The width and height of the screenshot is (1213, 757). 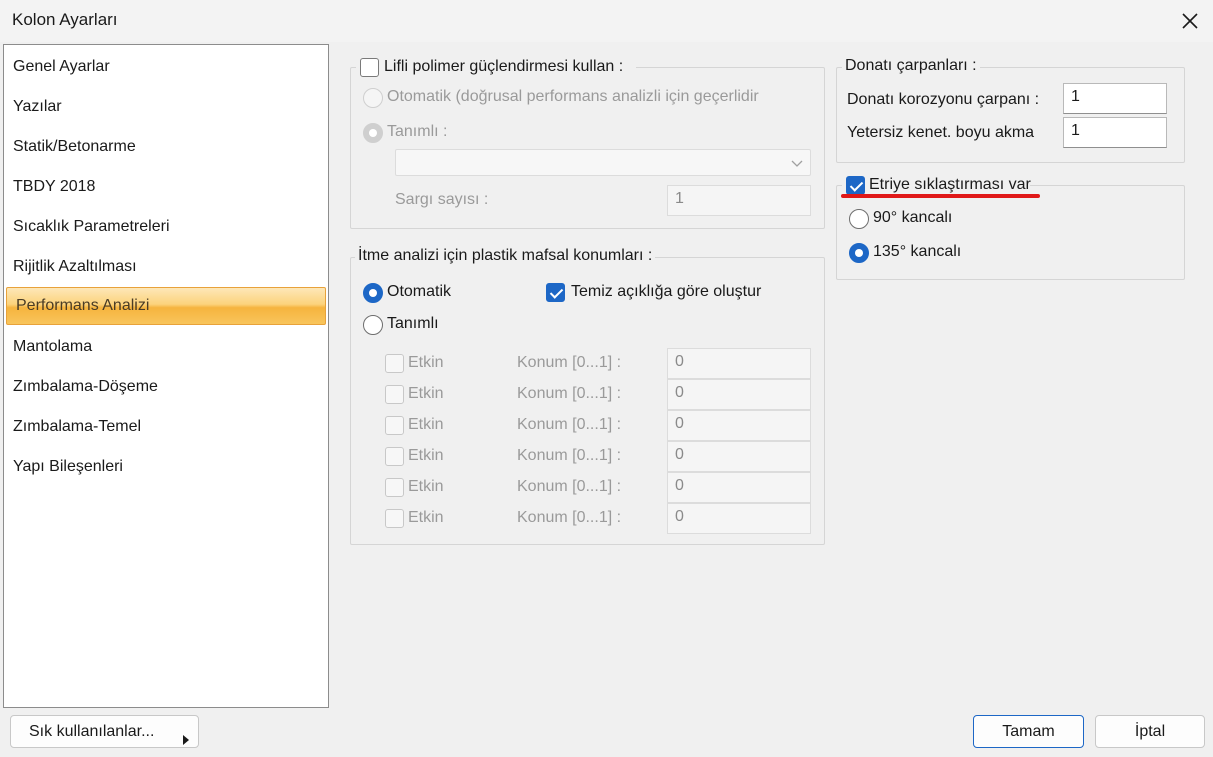 I want to click on sidebar-item-zimbalama-doseme: Zımbalama-Döşeme, so click(x=164, y=387).